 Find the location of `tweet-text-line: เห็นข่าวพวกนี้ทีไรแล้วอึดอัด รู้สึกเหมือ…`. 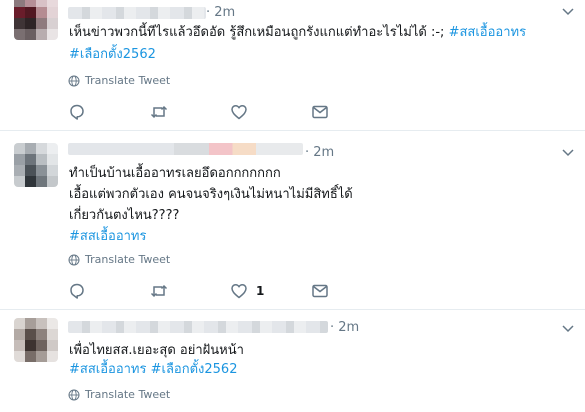

tweet-text-line: เห็นข่าวพวกนี้ทีไรแล้วอึดอัด รู้สึกเหมือ… is located at coordinates (297, 33).